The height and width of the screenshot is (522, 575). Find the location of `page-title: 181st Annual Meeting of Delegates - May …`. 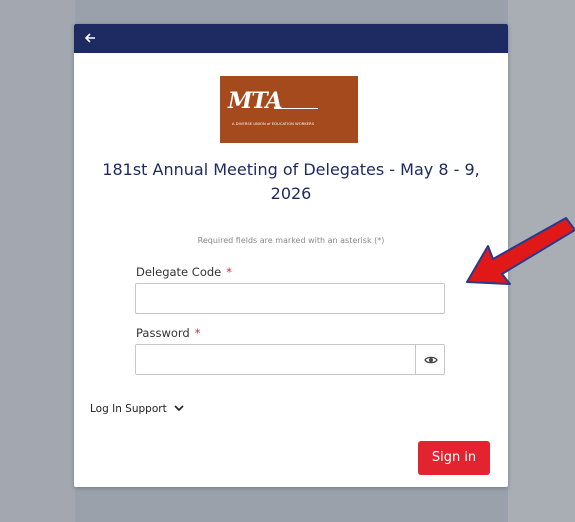

page-title: 181st Annual Meeting of Delegates - May … is located at coordinates (291, 181).